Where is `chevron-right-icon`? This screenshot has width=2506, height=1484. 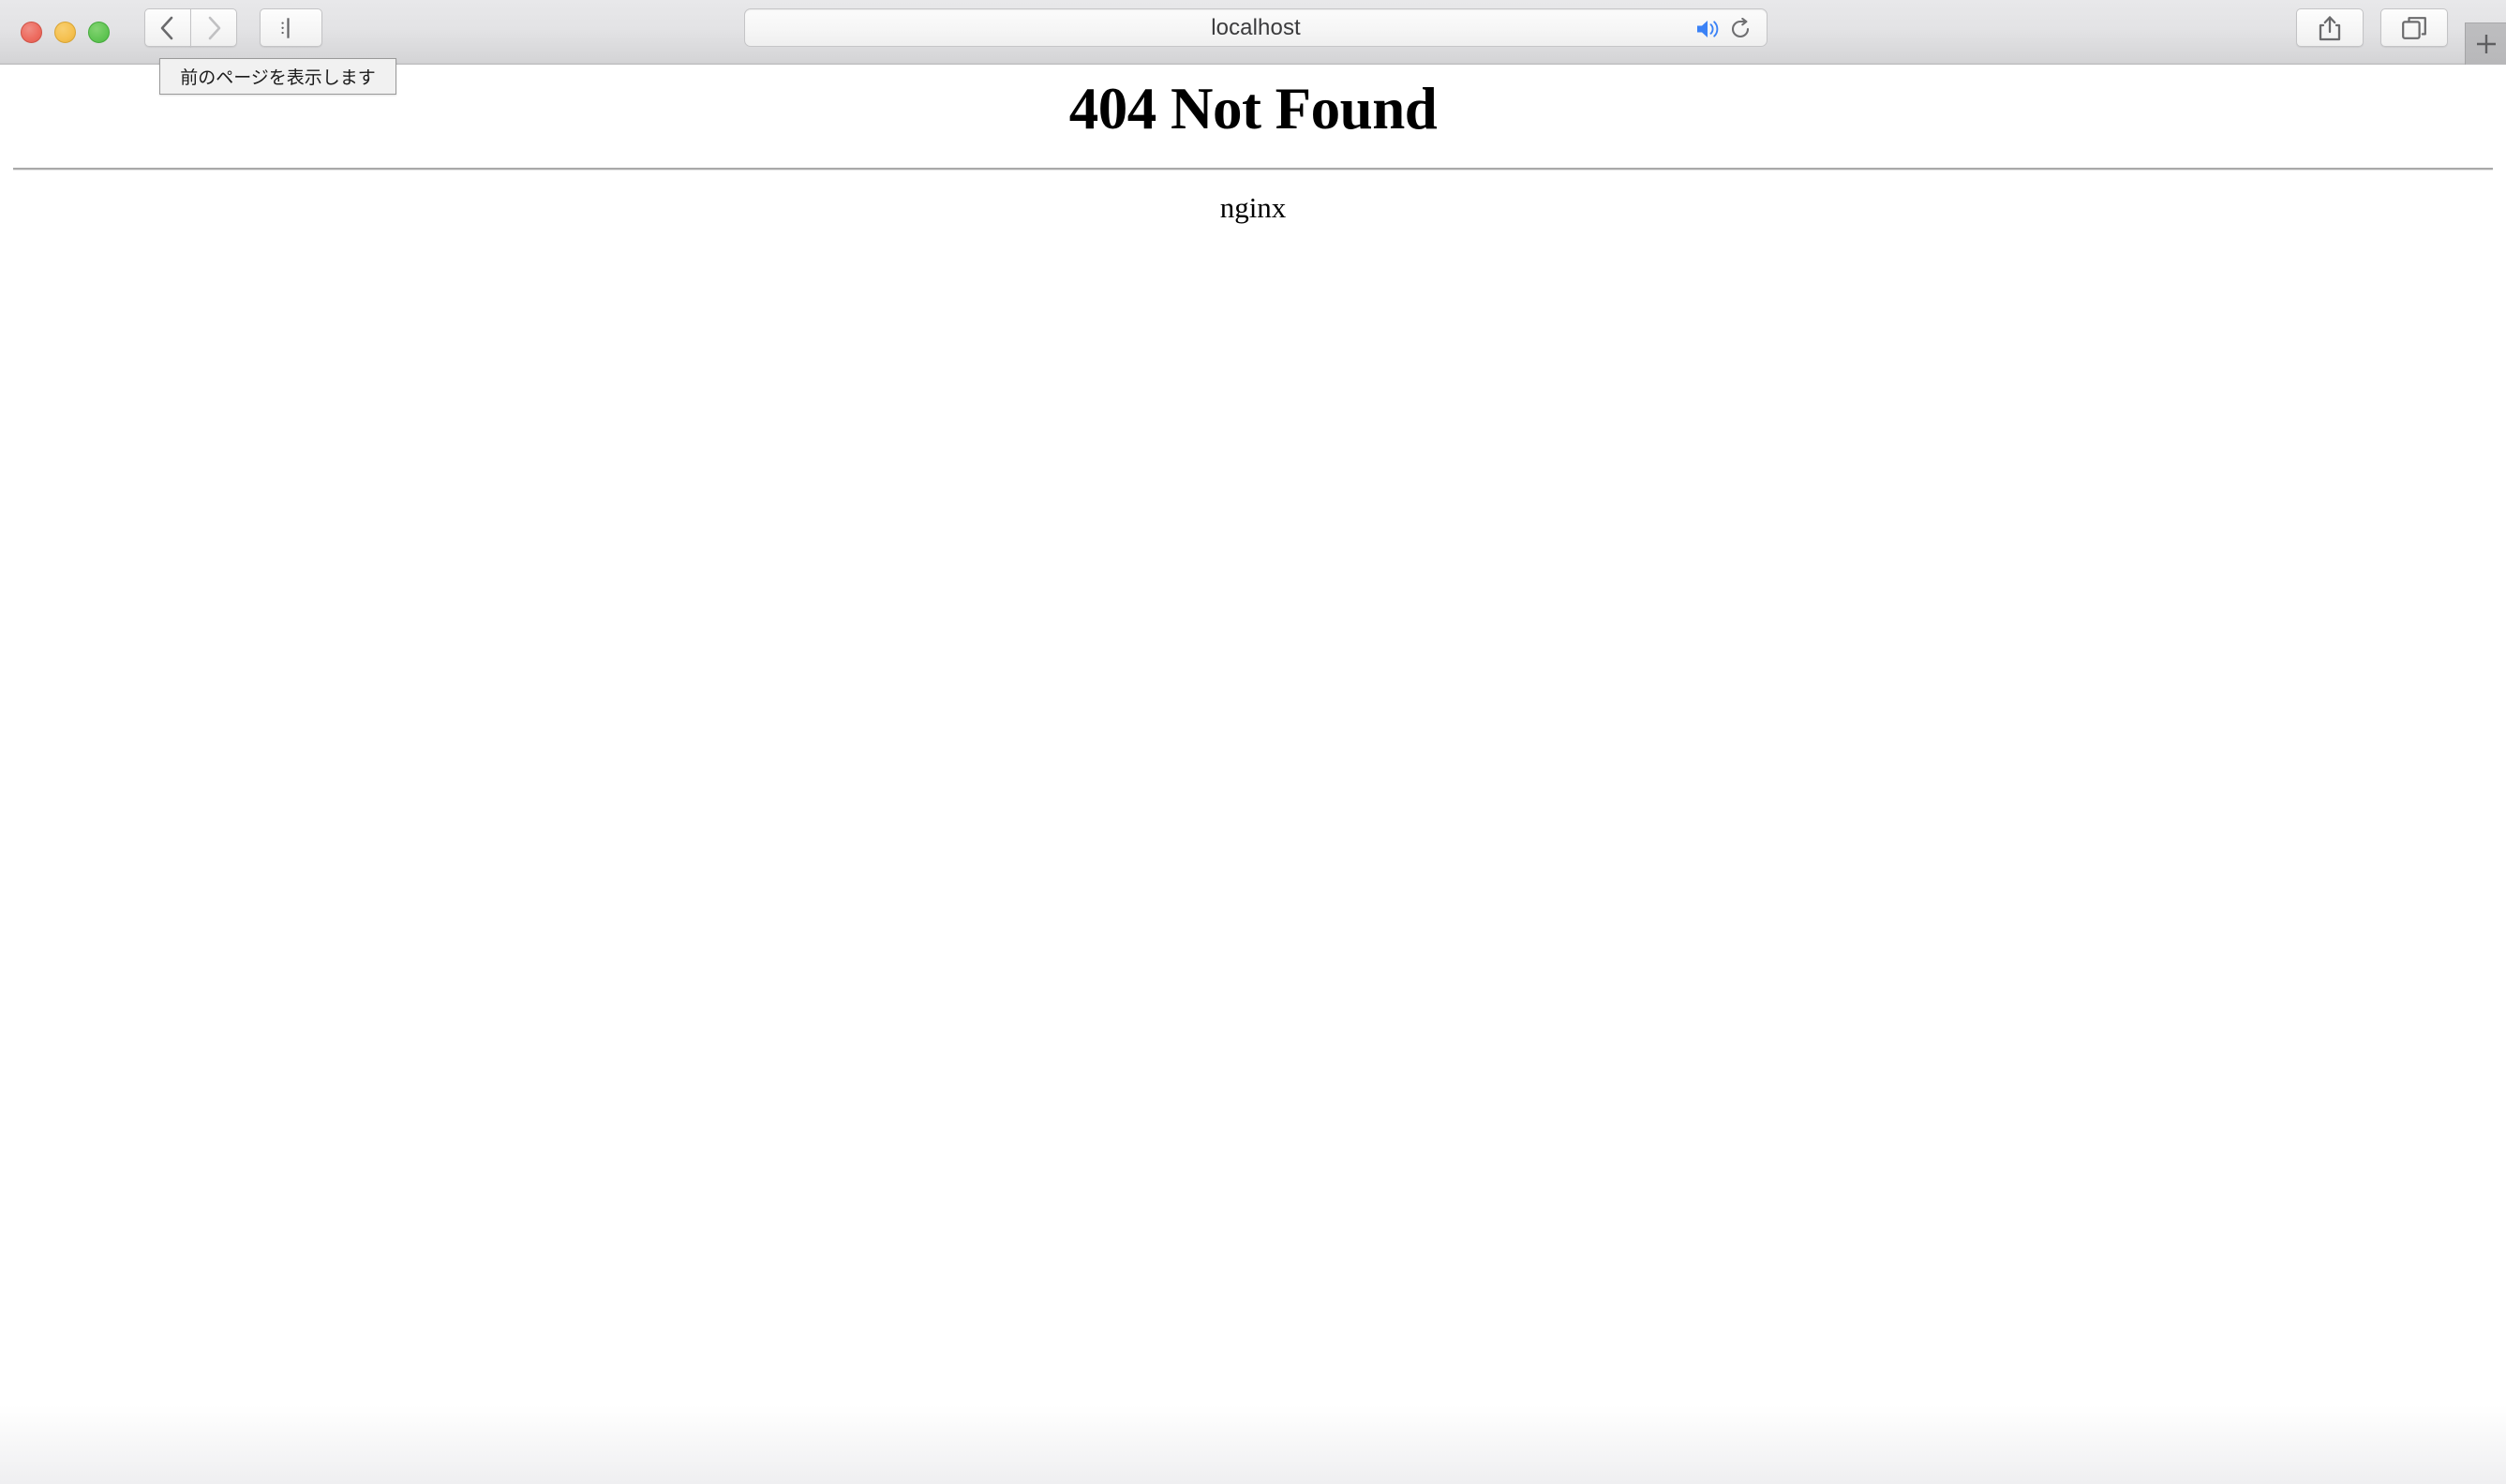 chevron-right-icon is located at coordinates (214, 27).